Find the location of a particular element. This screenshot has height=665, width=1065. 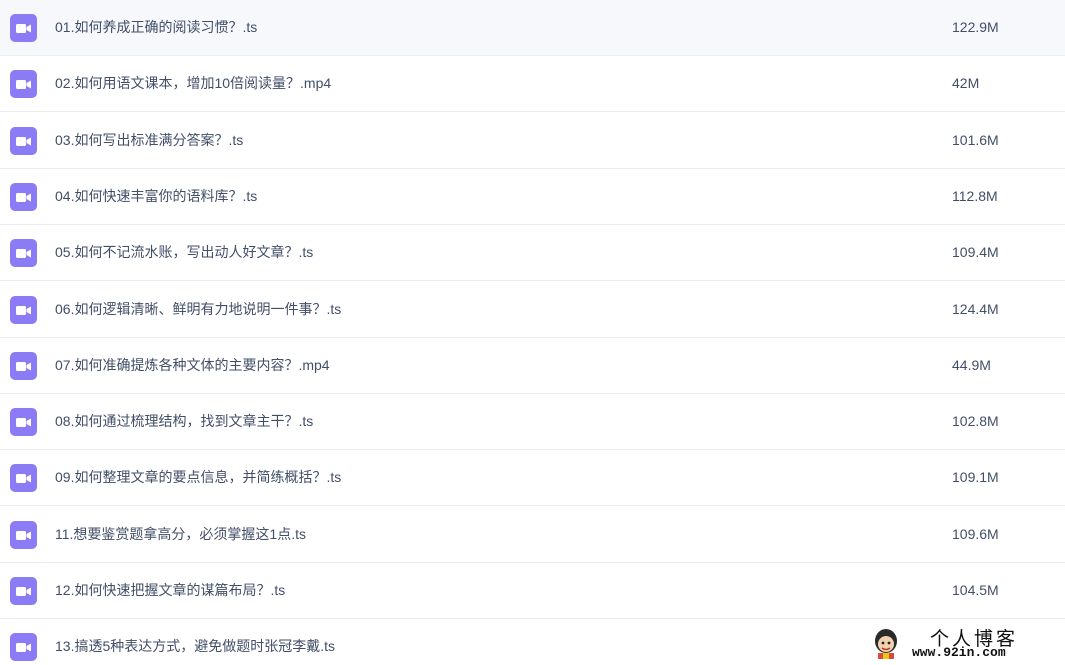

file-row: 02.如何用语文课本，增加10倍阅读量？.mp4 42M is located at coordinates (532, 84).